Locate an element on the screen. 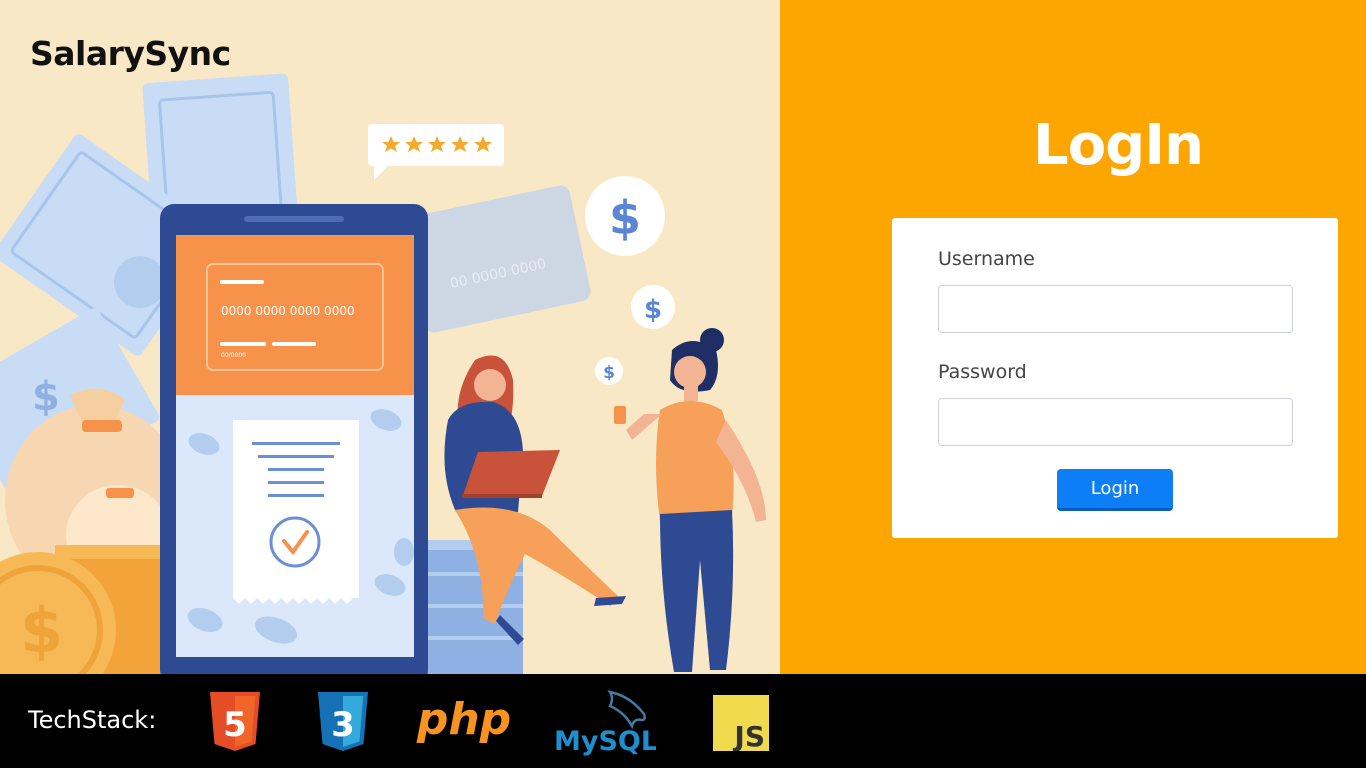  php-logo-text: php is located at coordinates (463, 719).